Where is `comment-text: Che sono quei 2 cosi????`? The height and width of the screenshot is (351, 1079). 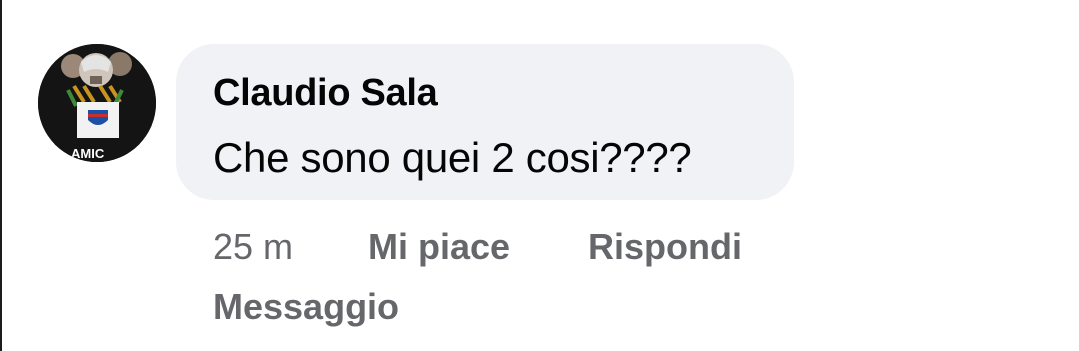 comment-text: Che sono quei 2 cosi???? is located at coordinates (452, 157).